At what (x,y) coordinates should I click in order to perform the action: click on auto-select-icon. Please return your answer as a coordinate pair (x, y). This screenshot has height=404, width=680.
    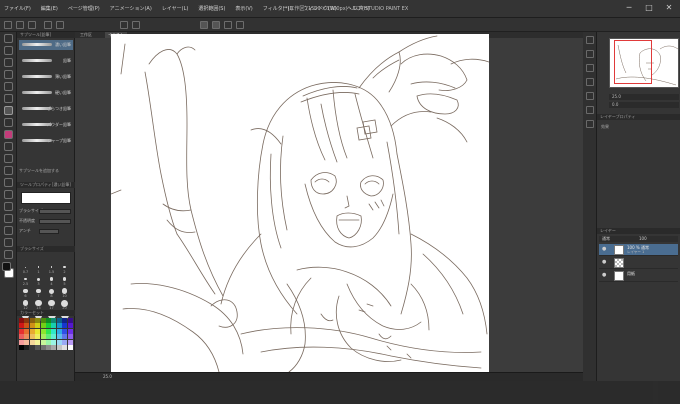
    Looking at the image, I should click on (8, 86).